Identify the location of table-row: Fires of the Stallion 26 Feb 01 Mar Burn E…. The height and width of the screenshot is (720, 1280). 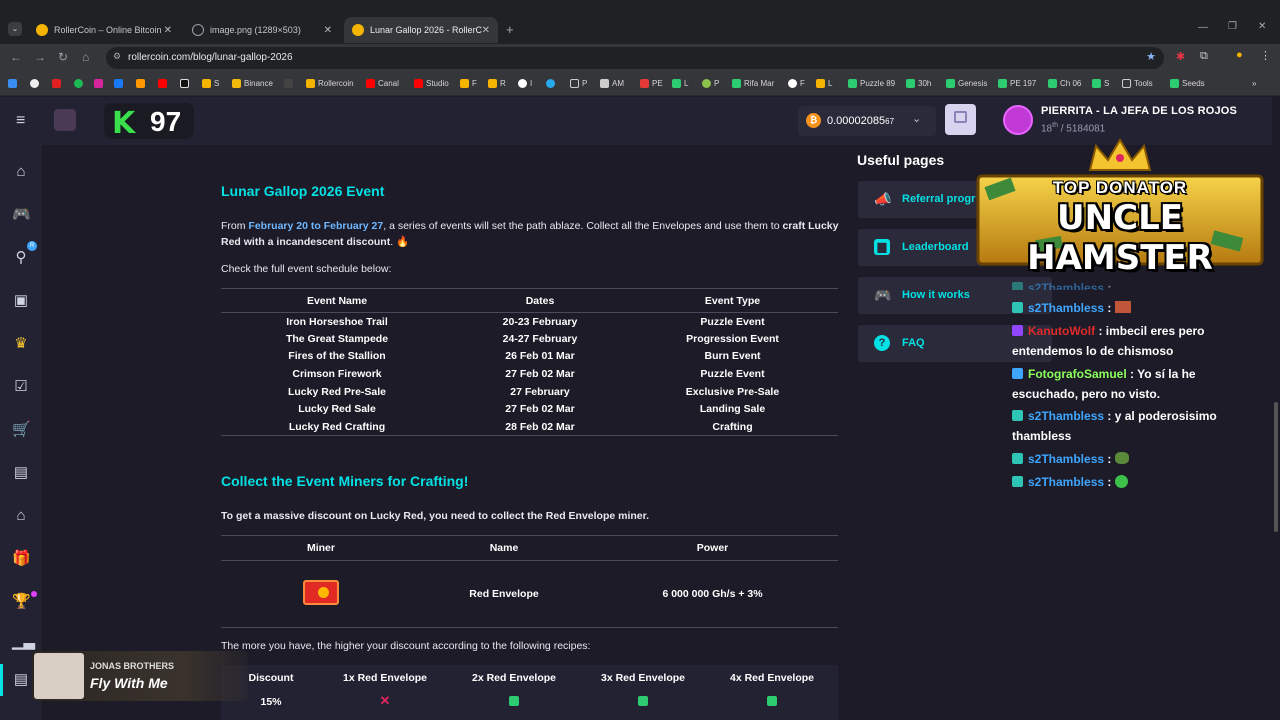
(524, 356).